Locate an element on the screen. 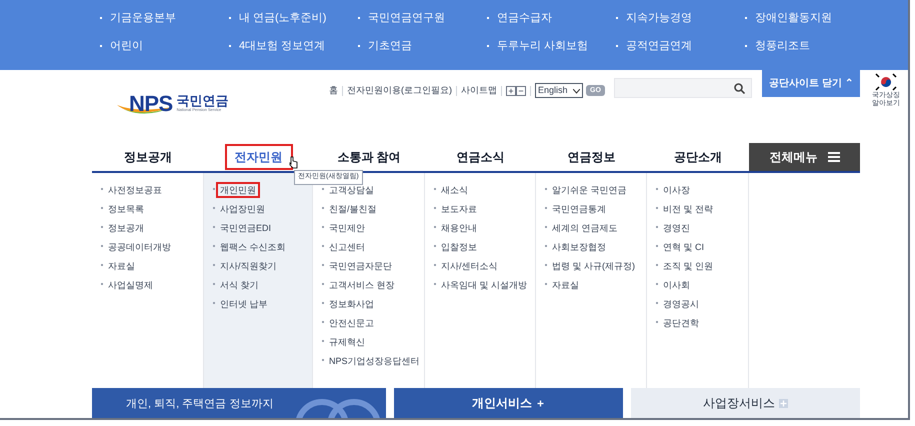 This screenshot has height=426, width=915. site-link: 4대보험 정보연계 is located at coordinates (282, 46).